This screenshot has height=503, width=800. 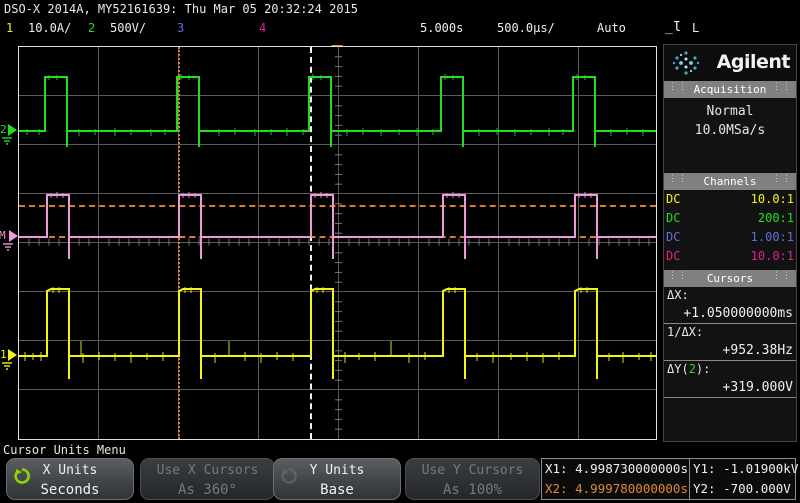 What do you see at coordinates (526, 28) in the screenshot?
I see `status-timebase: 500.0µs/` at bounding box center [526, 28].